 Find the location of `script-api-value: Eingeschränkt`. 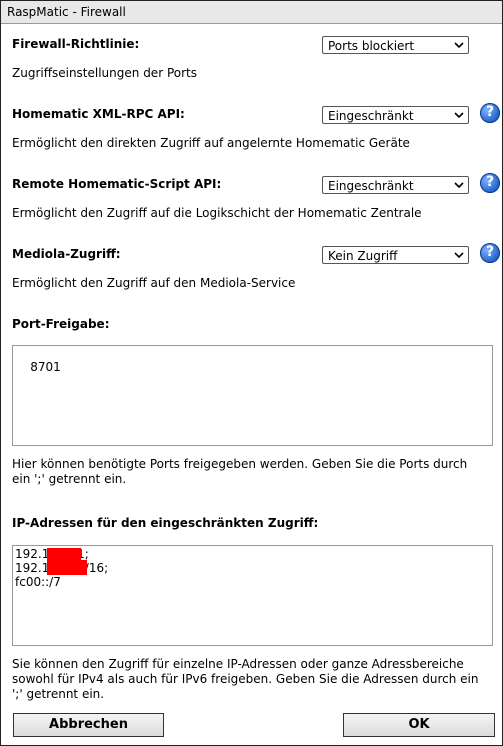

script-api-value: Eingeschränkt is located at coordinates (371, 186).